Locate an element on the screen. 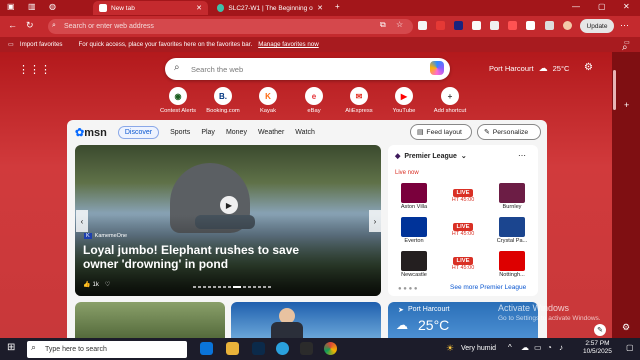 The height and width of the screenshot is (360, 640). telegram-icon is located at coordinates (282, 348).